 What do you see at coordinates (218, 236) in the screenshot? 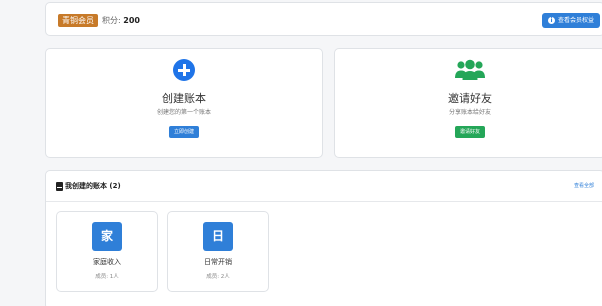
I see `ledger-avatar: 日` at bounding box center [218, 236].